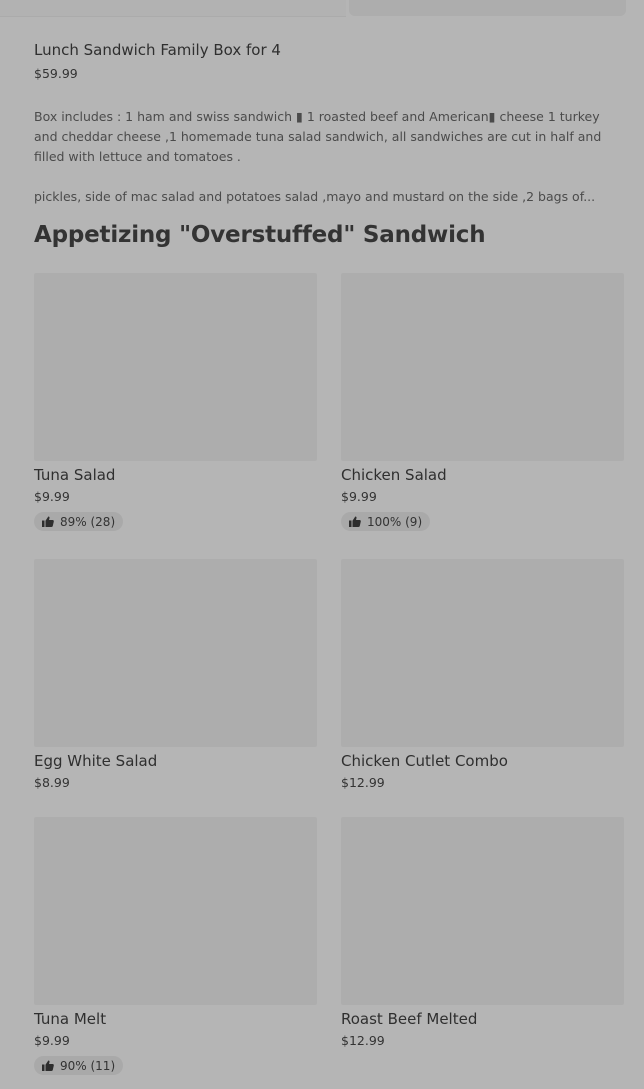 Image resolution: width=644 pixels, height=1089 pixels. I want to click on rating-badge: 90% (11), so click(79, 1065).